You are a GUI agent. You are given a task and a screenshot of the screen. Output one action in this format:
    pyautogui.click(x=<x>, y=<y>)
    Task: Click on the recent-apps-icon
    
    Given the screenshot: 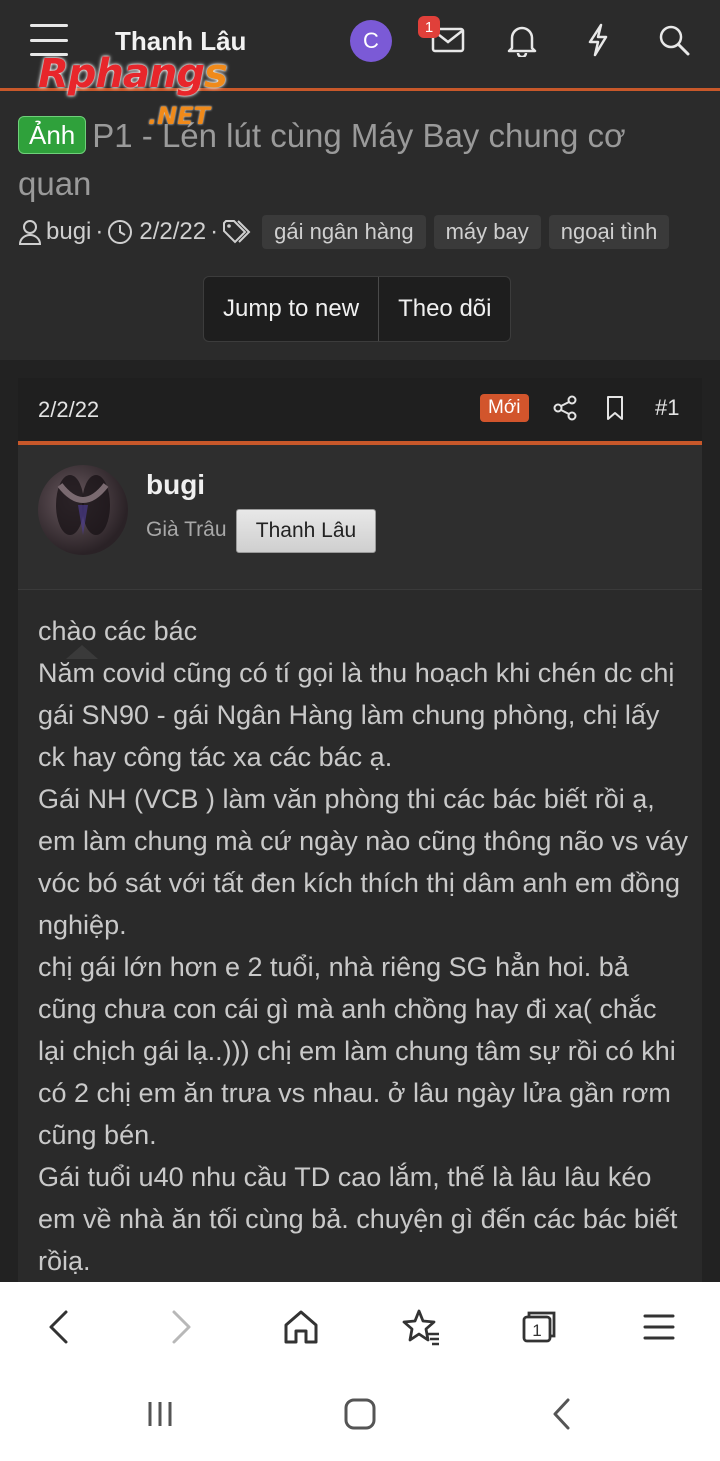 What is the action you would take?
    pyautogui.click(x=160, y=1414)
    